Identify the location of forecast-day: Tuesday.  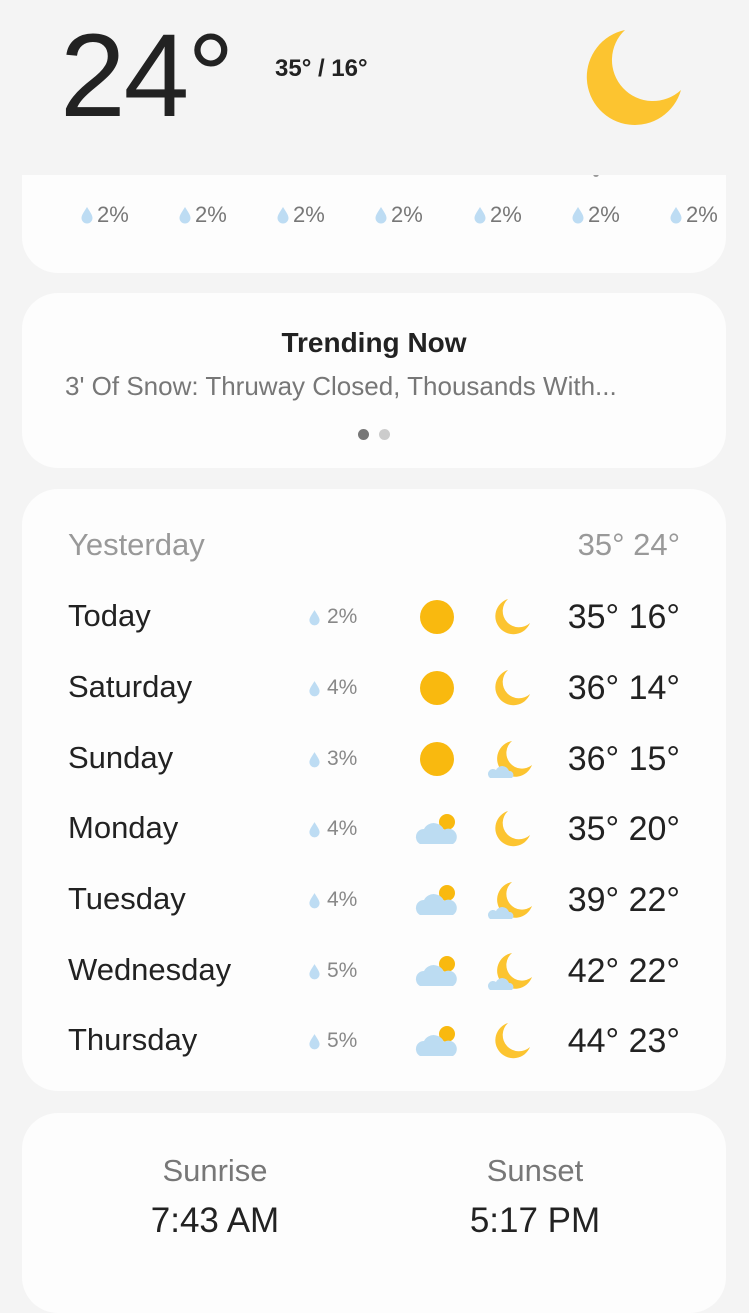
(127, 898).